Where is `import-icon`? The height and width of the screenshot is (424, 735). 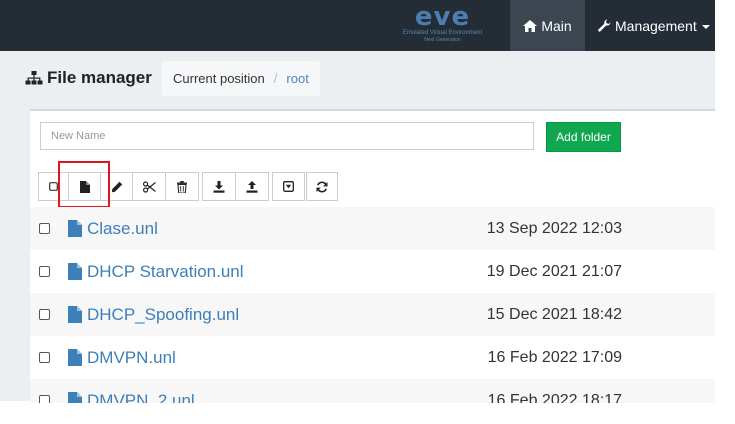
import-icon is located at coordinates (288, 186).